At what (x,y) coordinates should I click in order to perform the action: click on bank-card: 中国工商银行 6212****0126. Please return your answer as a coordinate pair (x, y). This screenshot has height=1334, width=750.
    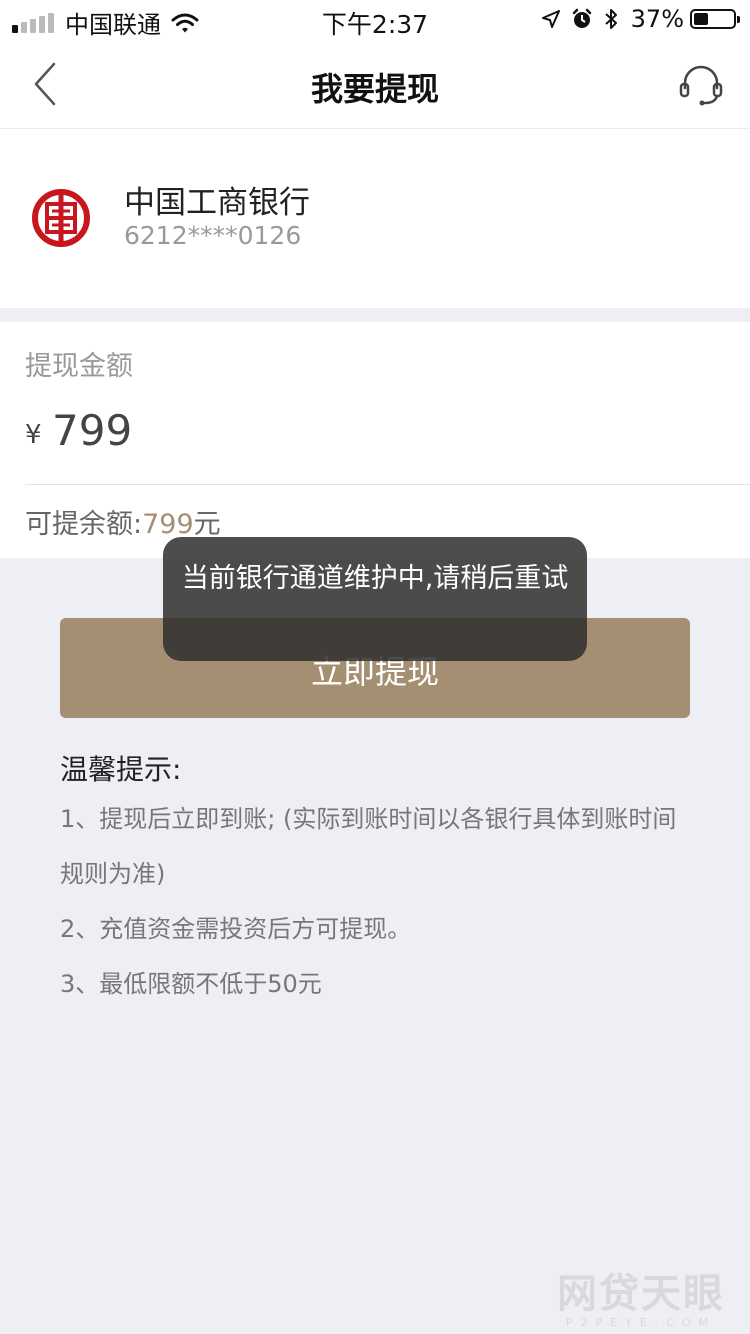
    Looking at the image, I should click on (375, 218).